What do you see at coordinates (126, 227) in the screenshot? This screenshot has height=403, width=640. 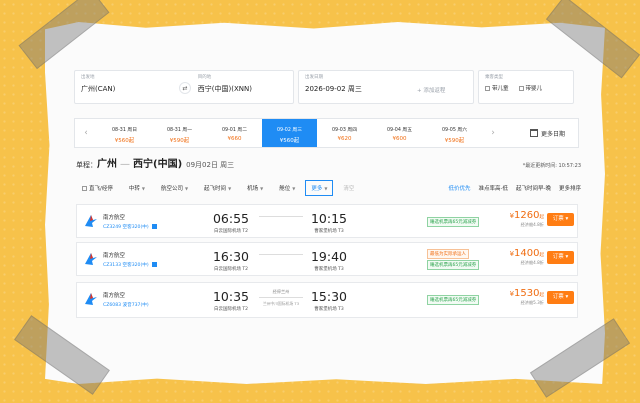 I see `flight-code-text: CZ3249 空客320(中)` at bounding box center [126, 227].